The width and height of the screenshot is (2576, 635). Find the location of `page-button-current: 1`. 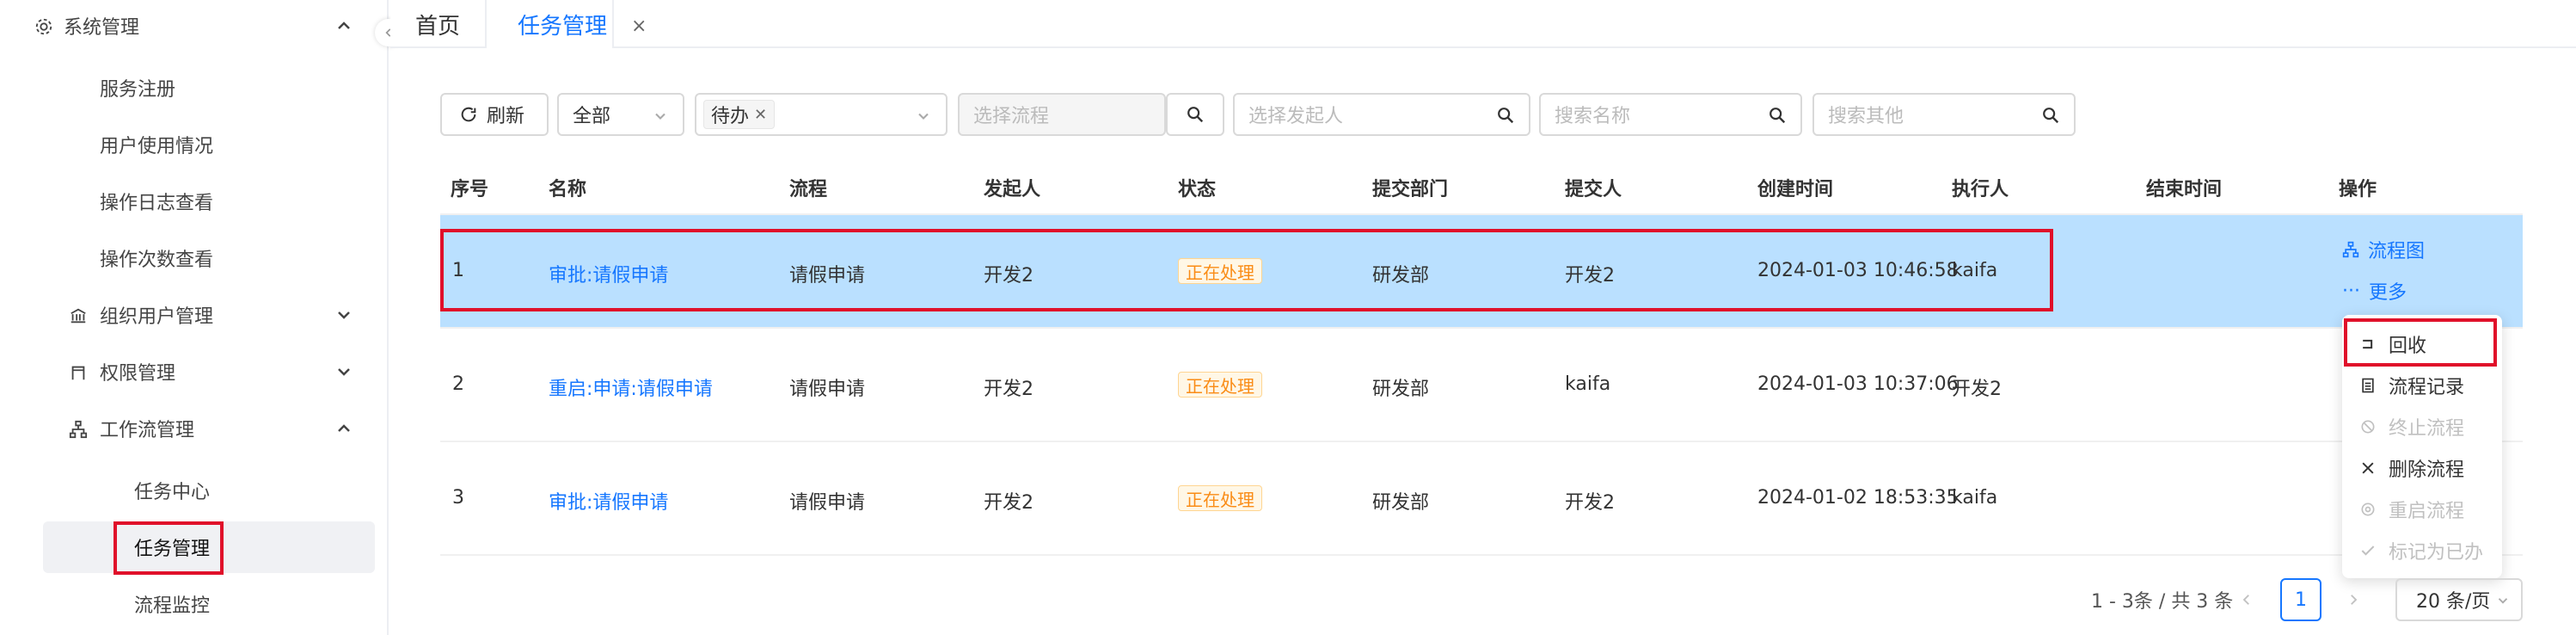

page-button-current: 1 is located at coordinates (2300, 599).